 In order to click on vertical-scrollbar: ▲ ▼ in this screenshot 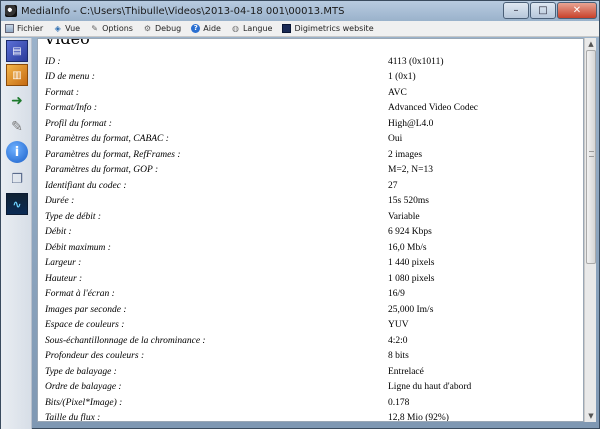, I will do `click(590, 230)`.